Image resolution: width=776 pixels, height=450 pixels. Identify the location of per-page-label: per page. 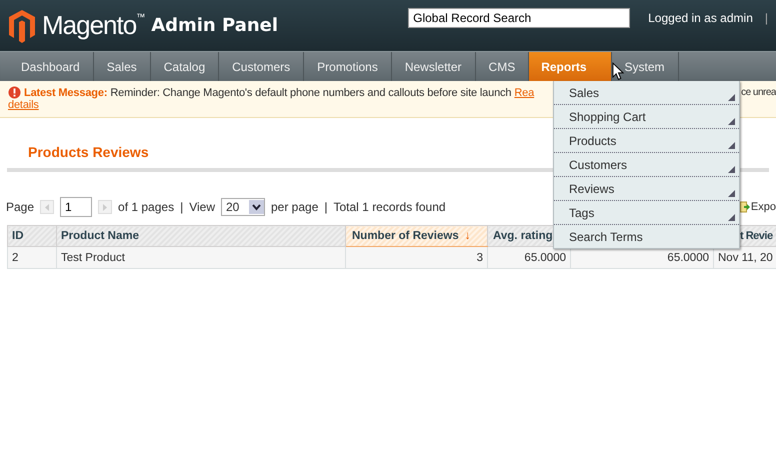
(294, 207).